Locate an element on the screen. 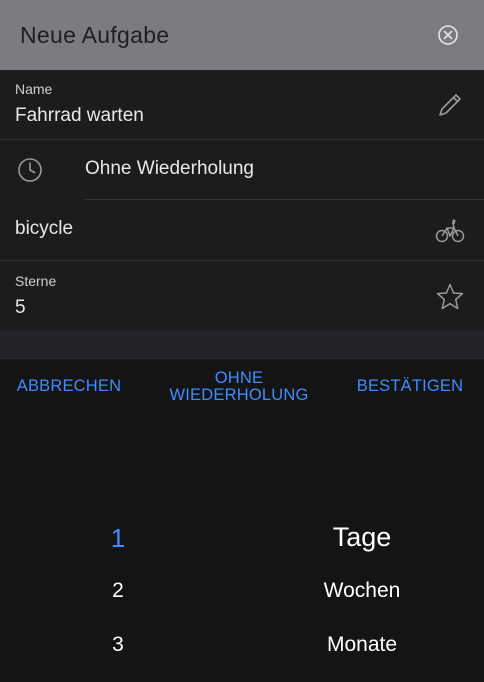  unit-option: Wochen is located at coordinates (362, 591).